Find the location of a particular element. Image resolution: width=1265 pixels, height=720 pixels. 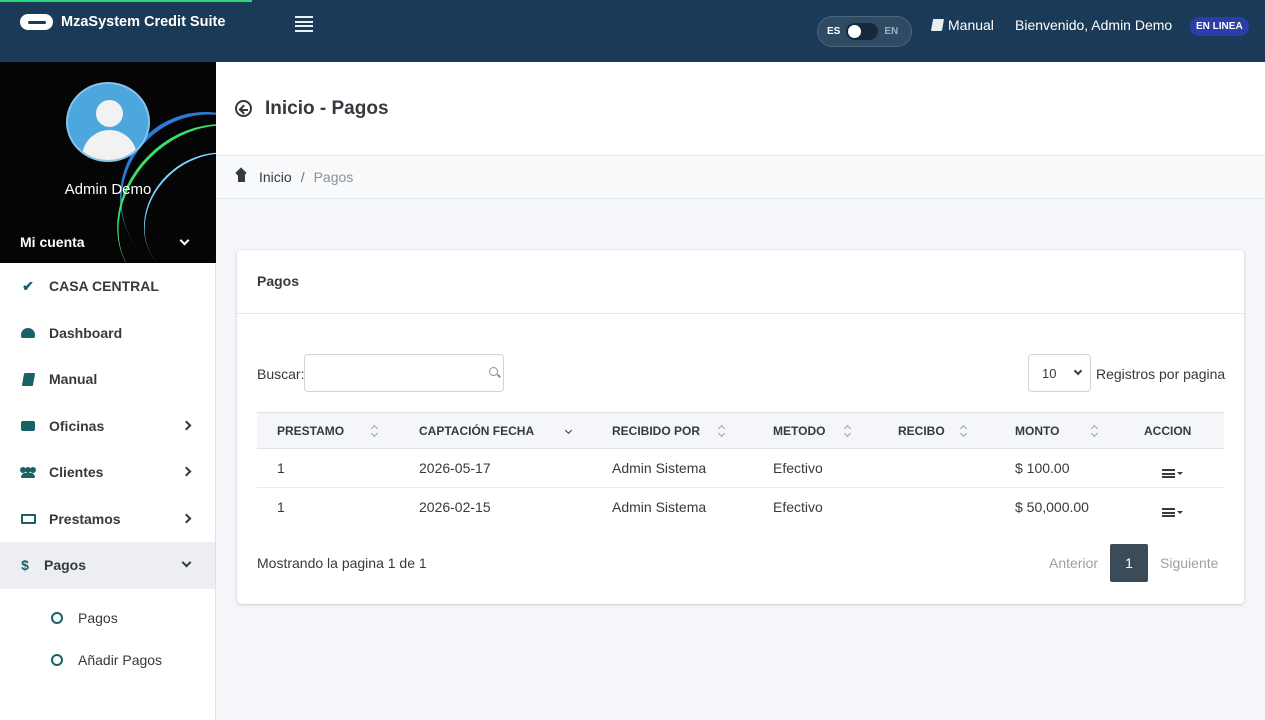

column-header-label: METODO is located at coordinates (799, 430).